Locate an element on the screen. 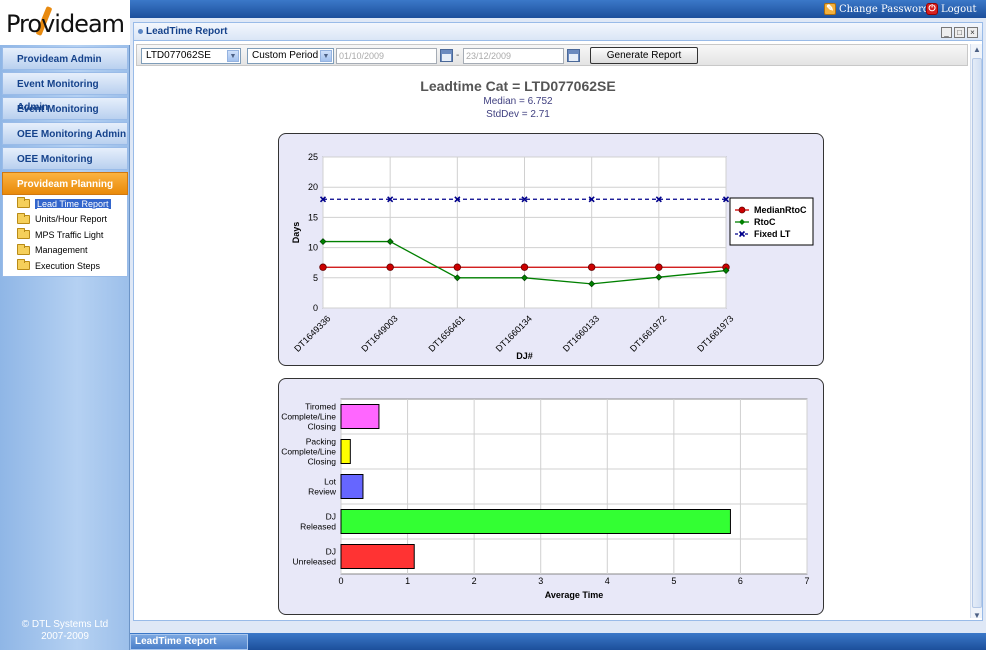 The width and height of the screenshot is (986, 650). legend-label: MedianRtoC is located at coordinates (780, 210).